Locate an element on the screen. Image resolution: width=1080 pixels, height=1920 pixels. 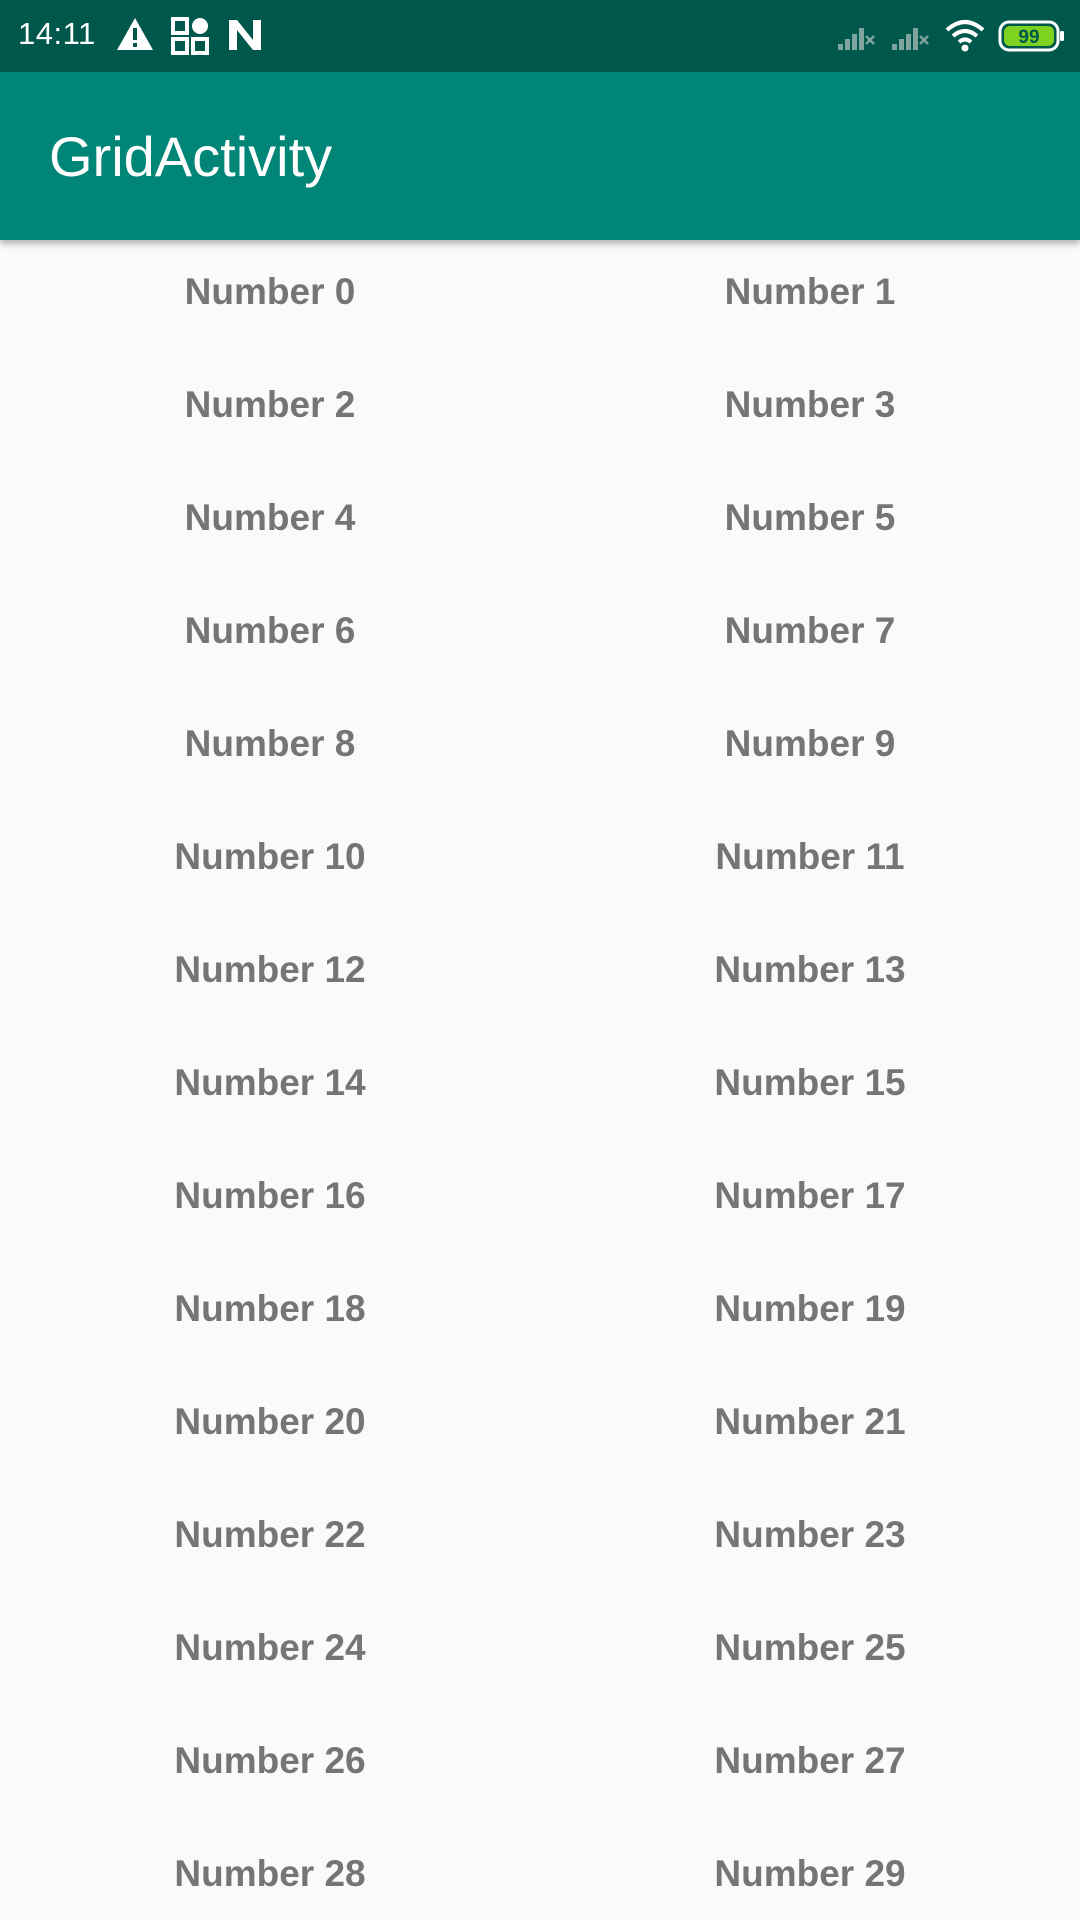
grid-row: Number 2 Number 3 is located at coordinates (540, 409).